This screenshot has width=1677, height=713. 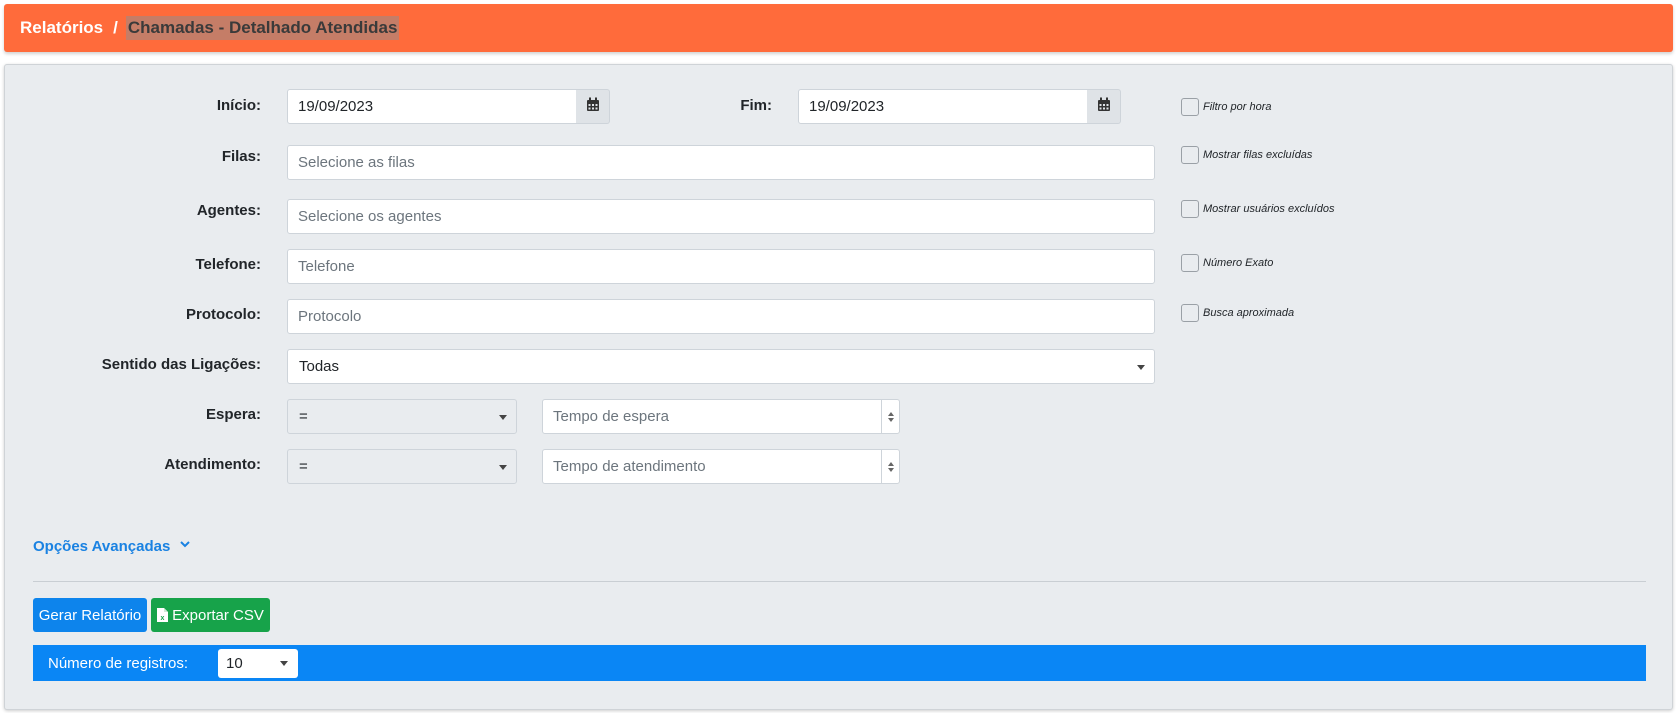 I want to click on divider, so click(x=839, y=581).